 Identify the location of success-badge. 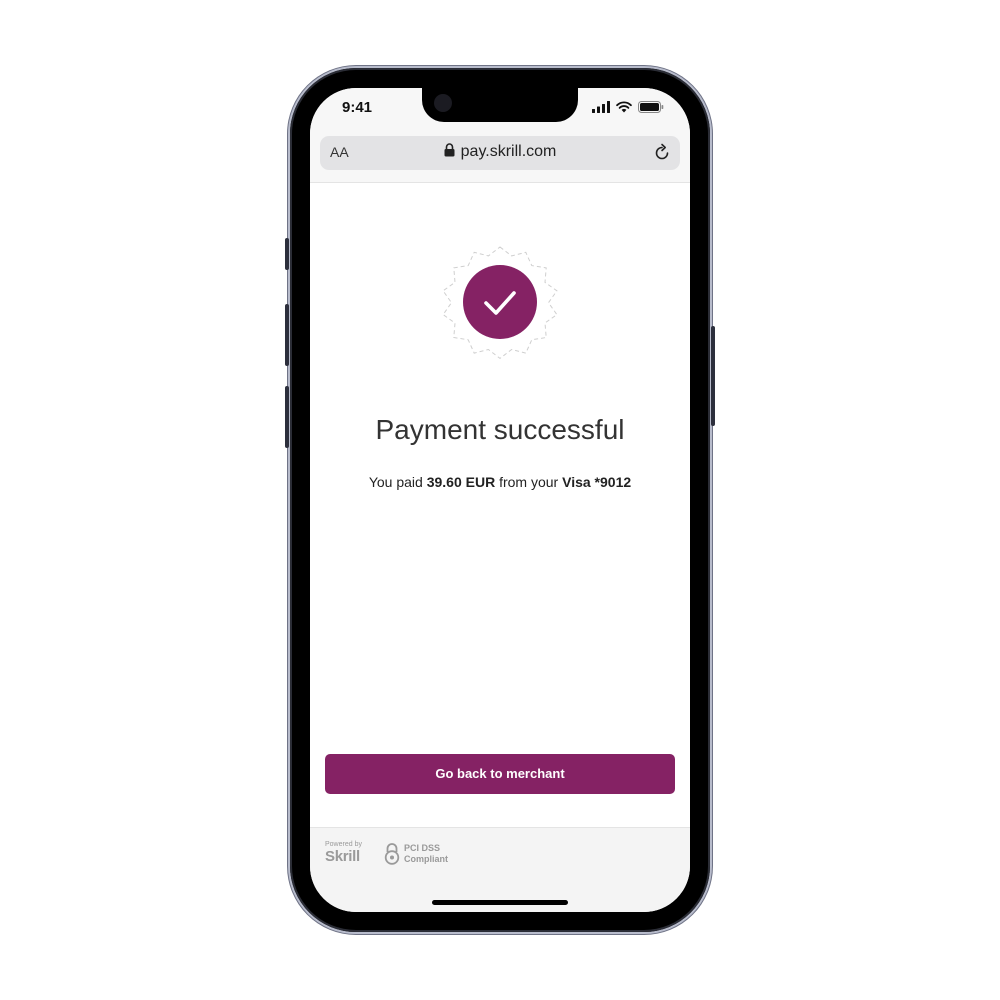
(500, 303).